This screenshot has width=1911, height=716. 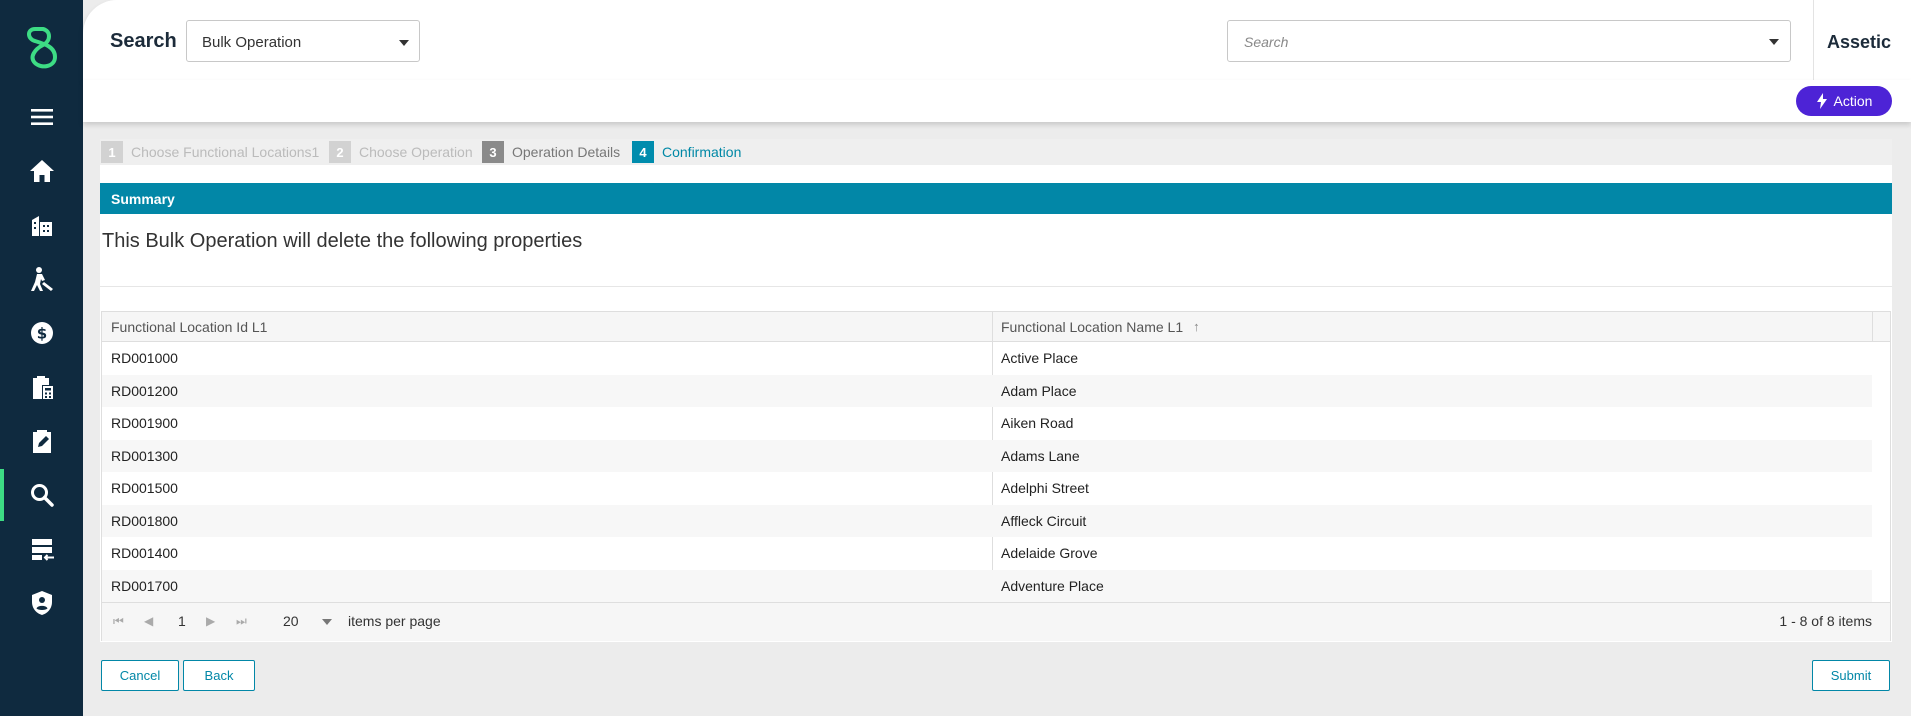 I want to click on step-number: 2, so click(x=340, y=152).